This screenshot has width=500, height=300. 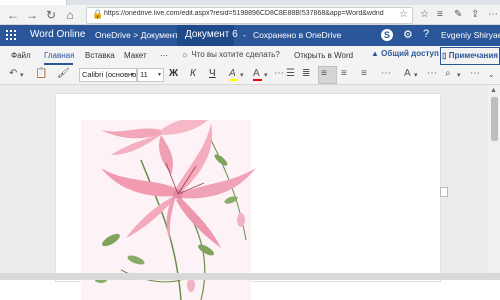 What do you see at coordinates (491, 75) in the screenshot?
I see `chevron-down-icon: ⌄` at bounding box center [491, 75].